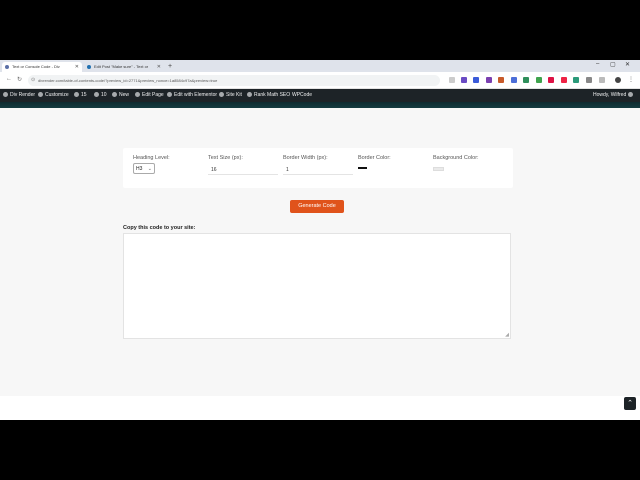 This screenshot has width=640, height=480. What do you see at coordinates (9, 79) in the screenshot?
I see `back-icon: ←` at bounding box center [9, 79].